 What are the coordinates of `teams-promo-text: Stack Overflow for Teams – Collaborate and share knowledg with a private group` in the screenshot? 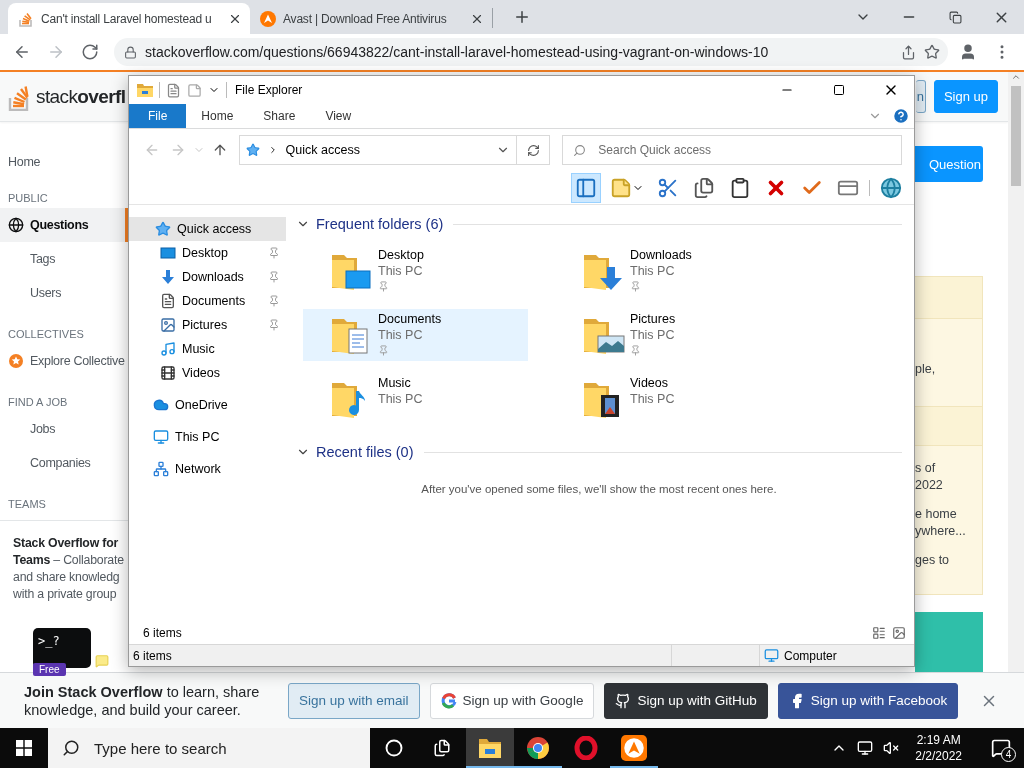 It's located at (69, 569).